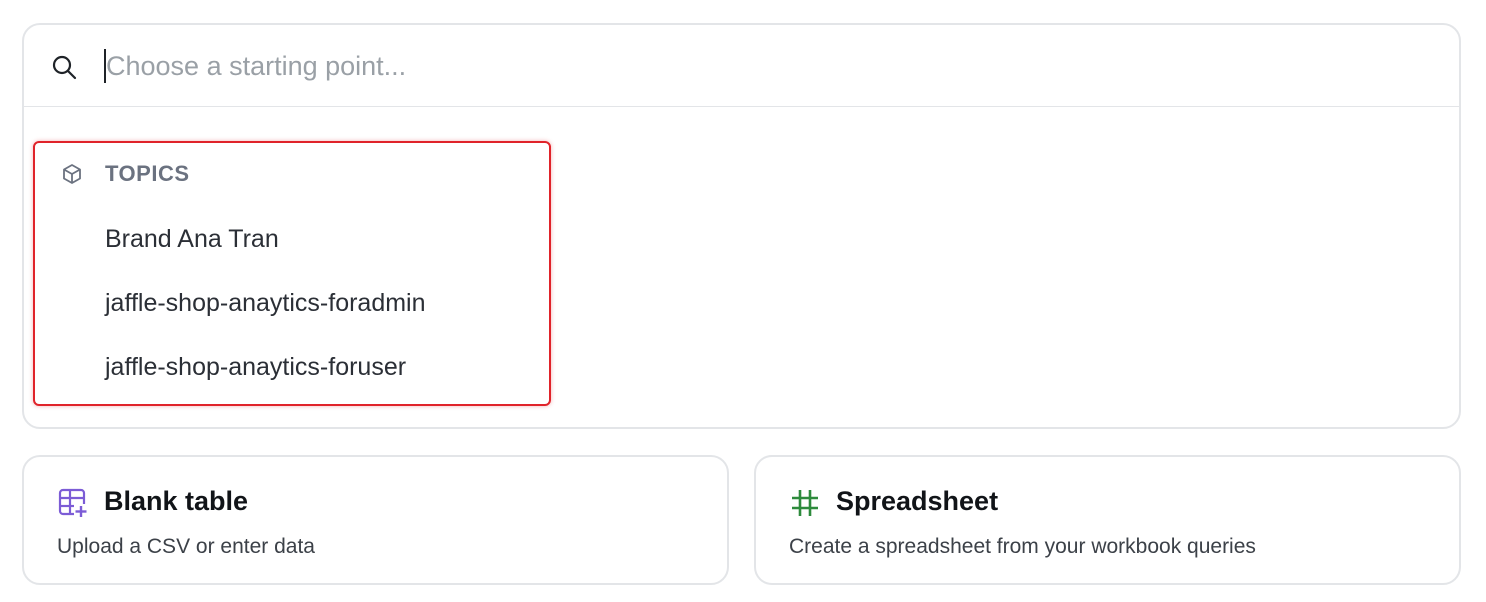 This screenshot has height=602, width=1486. What do you see at coordinates (375, 520) in the screenshot?
I see `blank-table-card: Blank table Upload a CSV or enter data` at bounding box center [375, 520].